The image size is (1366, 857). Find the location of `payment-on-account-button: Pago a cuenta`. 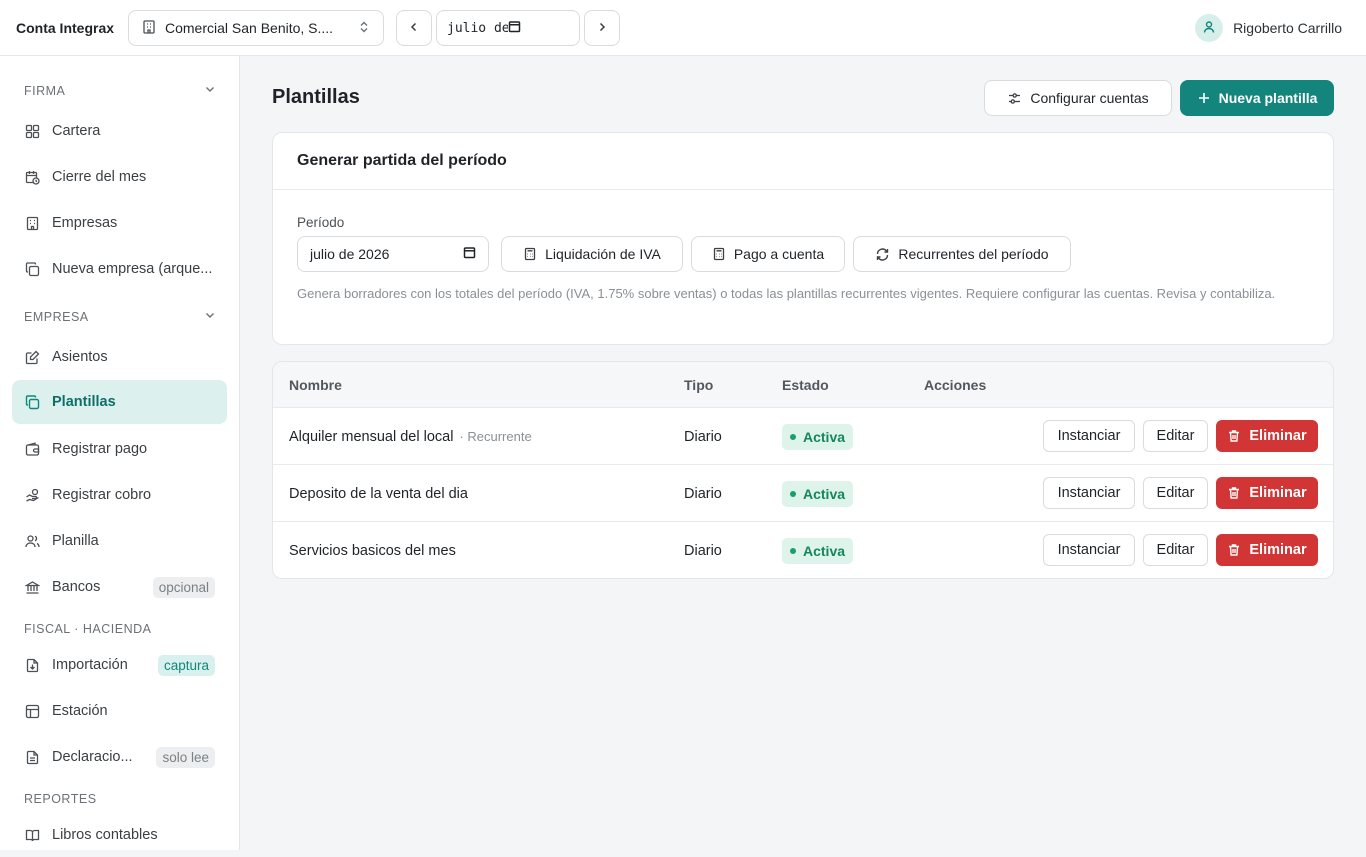

payment-on-account-button: Pago a cuenta is located at coordinates (768, 254).